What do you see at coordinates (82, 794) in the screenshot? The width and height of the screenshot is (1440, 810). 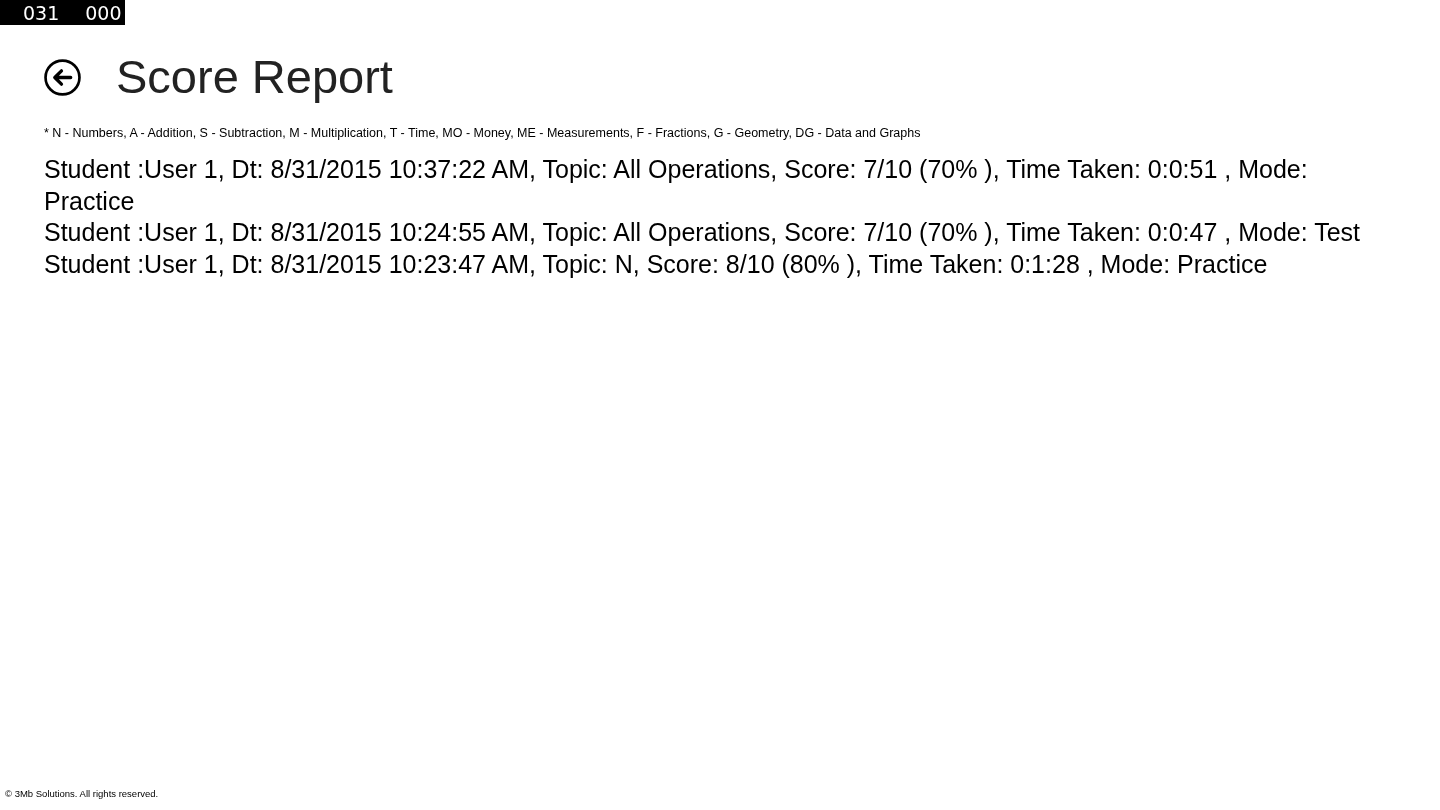 I see `copyright-text: © 3Mb Solutions. All rights reserved.` at bounding box center [82, 794].